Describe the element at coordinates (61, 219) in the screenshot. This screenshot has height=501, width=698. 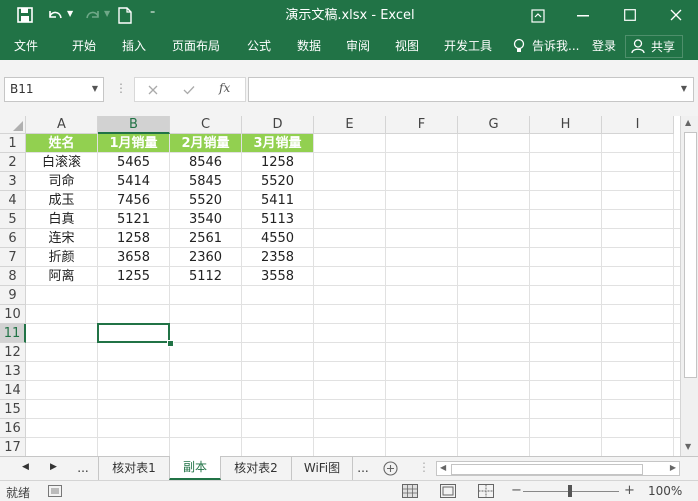
I see `name-cell: 白真` at that location.